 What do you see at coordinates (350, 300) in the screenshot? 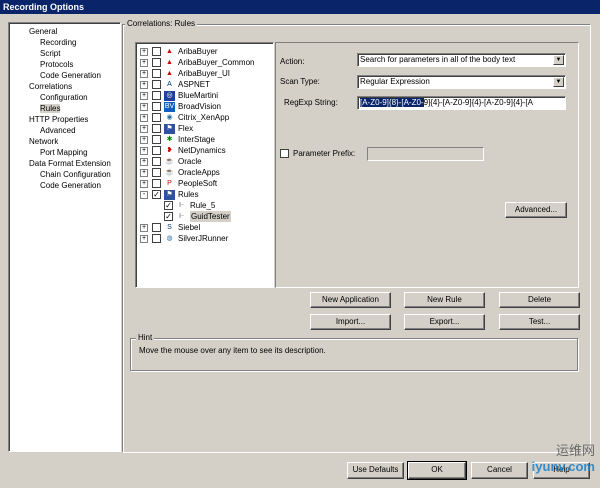
I see `new-application-button: New Application` at bounding box center [350, 300].